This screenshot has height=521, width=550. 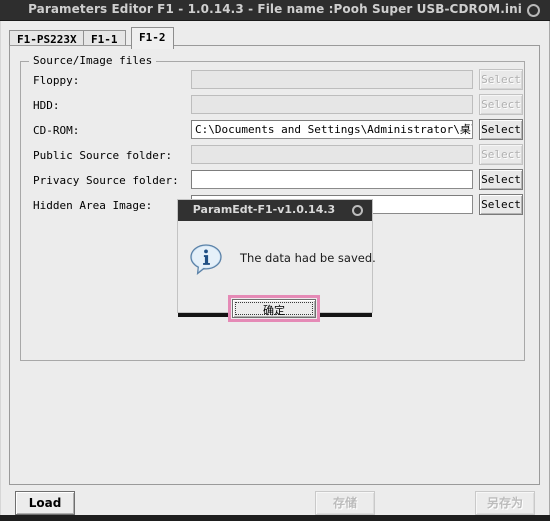 What do you see at coordinates (206, 259) in the screenshot?
I see `info-icon` at bounding box center [206, 259].